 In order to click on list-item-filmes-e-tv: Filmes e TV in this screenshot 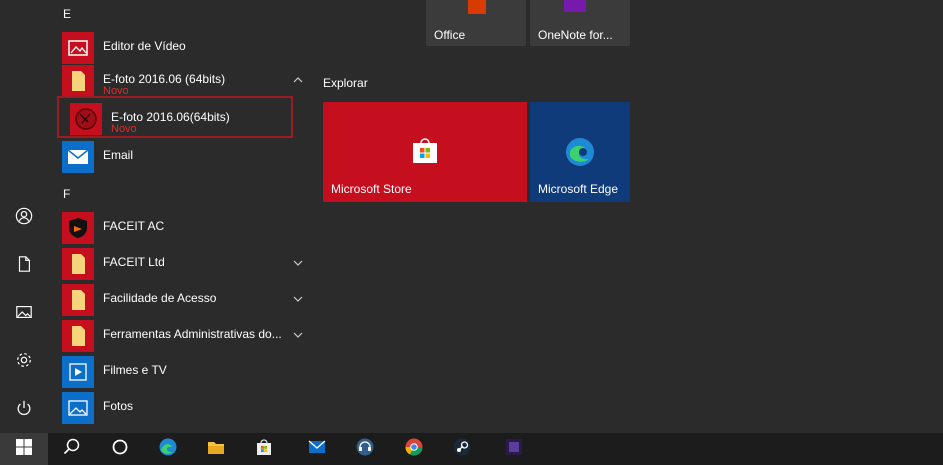, I will do `click(186, 371)`.